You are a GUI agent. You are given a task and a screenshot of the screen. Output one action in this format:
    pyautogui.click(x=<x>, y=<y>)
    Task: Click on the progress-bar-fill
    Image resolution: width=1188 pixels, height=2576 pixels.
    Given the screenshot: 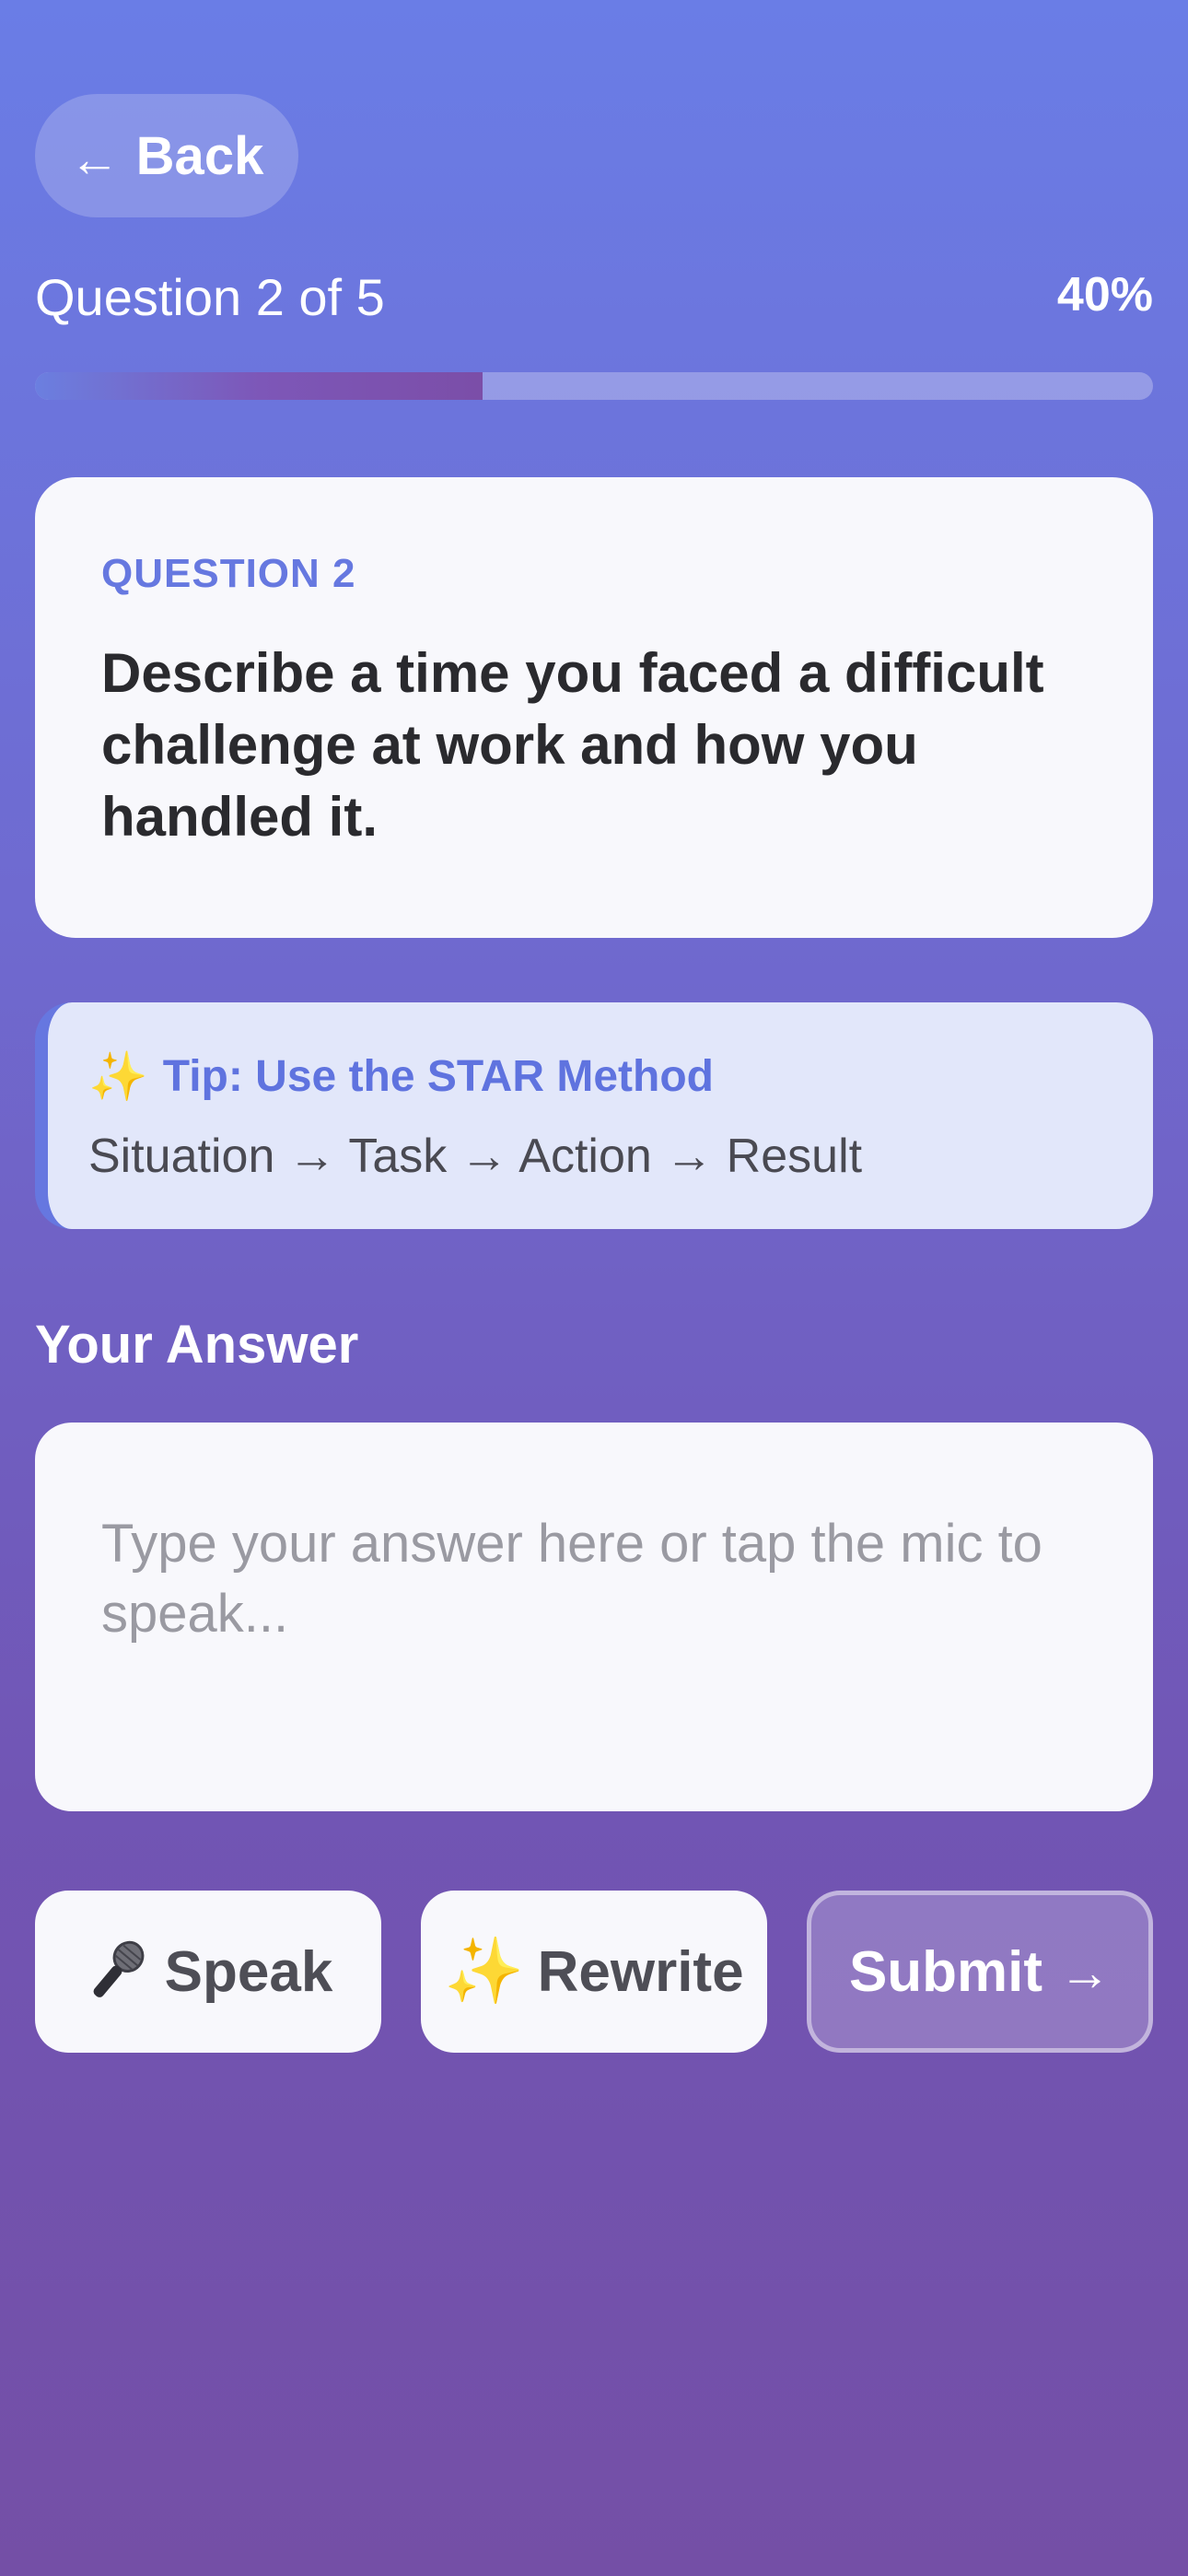 What is the action you would take?
    pyautogui.click(x=259, y=386)
    